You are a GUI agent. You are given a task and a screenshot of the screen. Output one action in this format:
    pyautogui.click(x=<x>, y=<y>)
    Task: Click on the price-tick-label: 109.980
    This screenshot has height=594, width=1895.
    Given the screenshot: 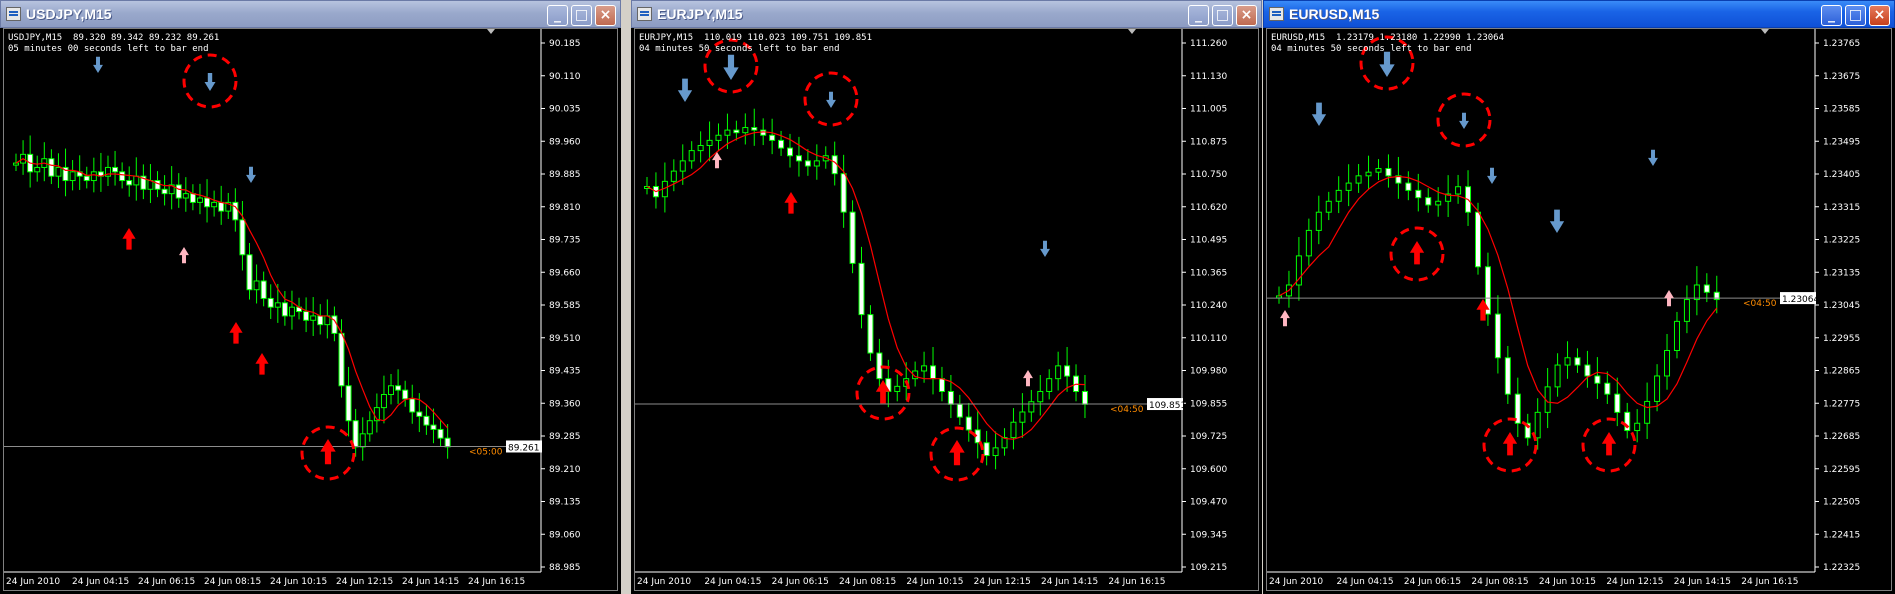 What is the action you would take?
    pyautogui.click(x=1208, y=372)
    